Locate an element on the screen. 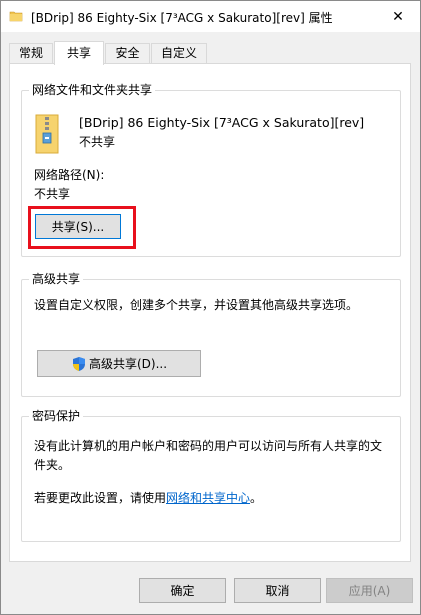 The height and width of the screenshot is (615, 421). cancel-button-label: 取消 is located at coordinates (277, 591).